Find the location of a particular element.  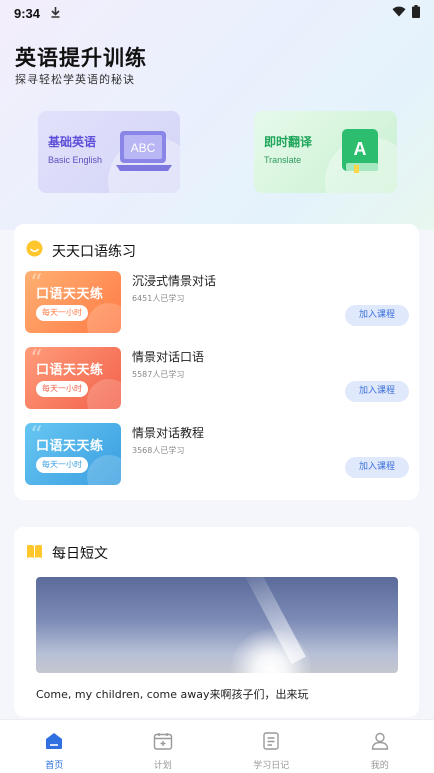

sun-glow is located at coordinates (271, 651).